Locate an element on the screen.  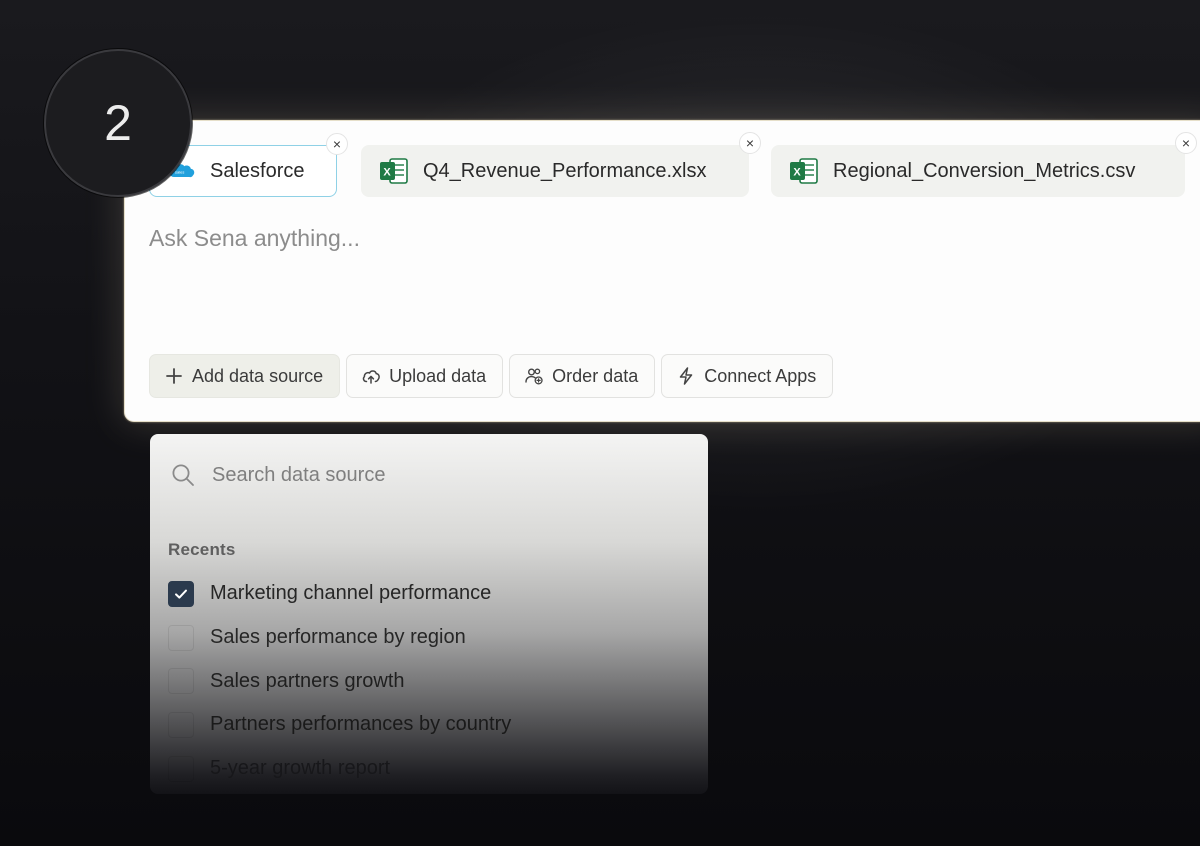
attached-file-chip-regional-conversion: X Regional_Conversion_Metrics.csv × is located at coordinates (984, 164).